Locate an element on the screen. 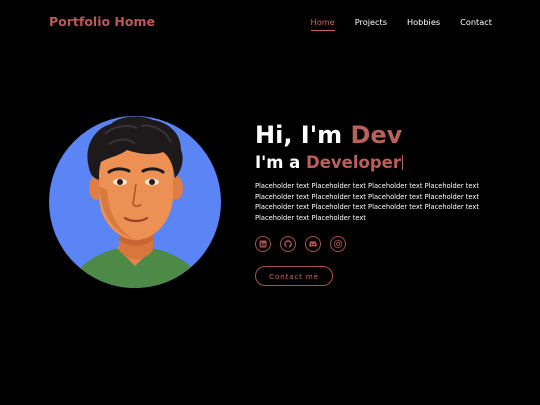 Image resolution: width=540 pixels, height=405 pixels. greeting-text: Hi, I'm is located at coordinates (303, 135).